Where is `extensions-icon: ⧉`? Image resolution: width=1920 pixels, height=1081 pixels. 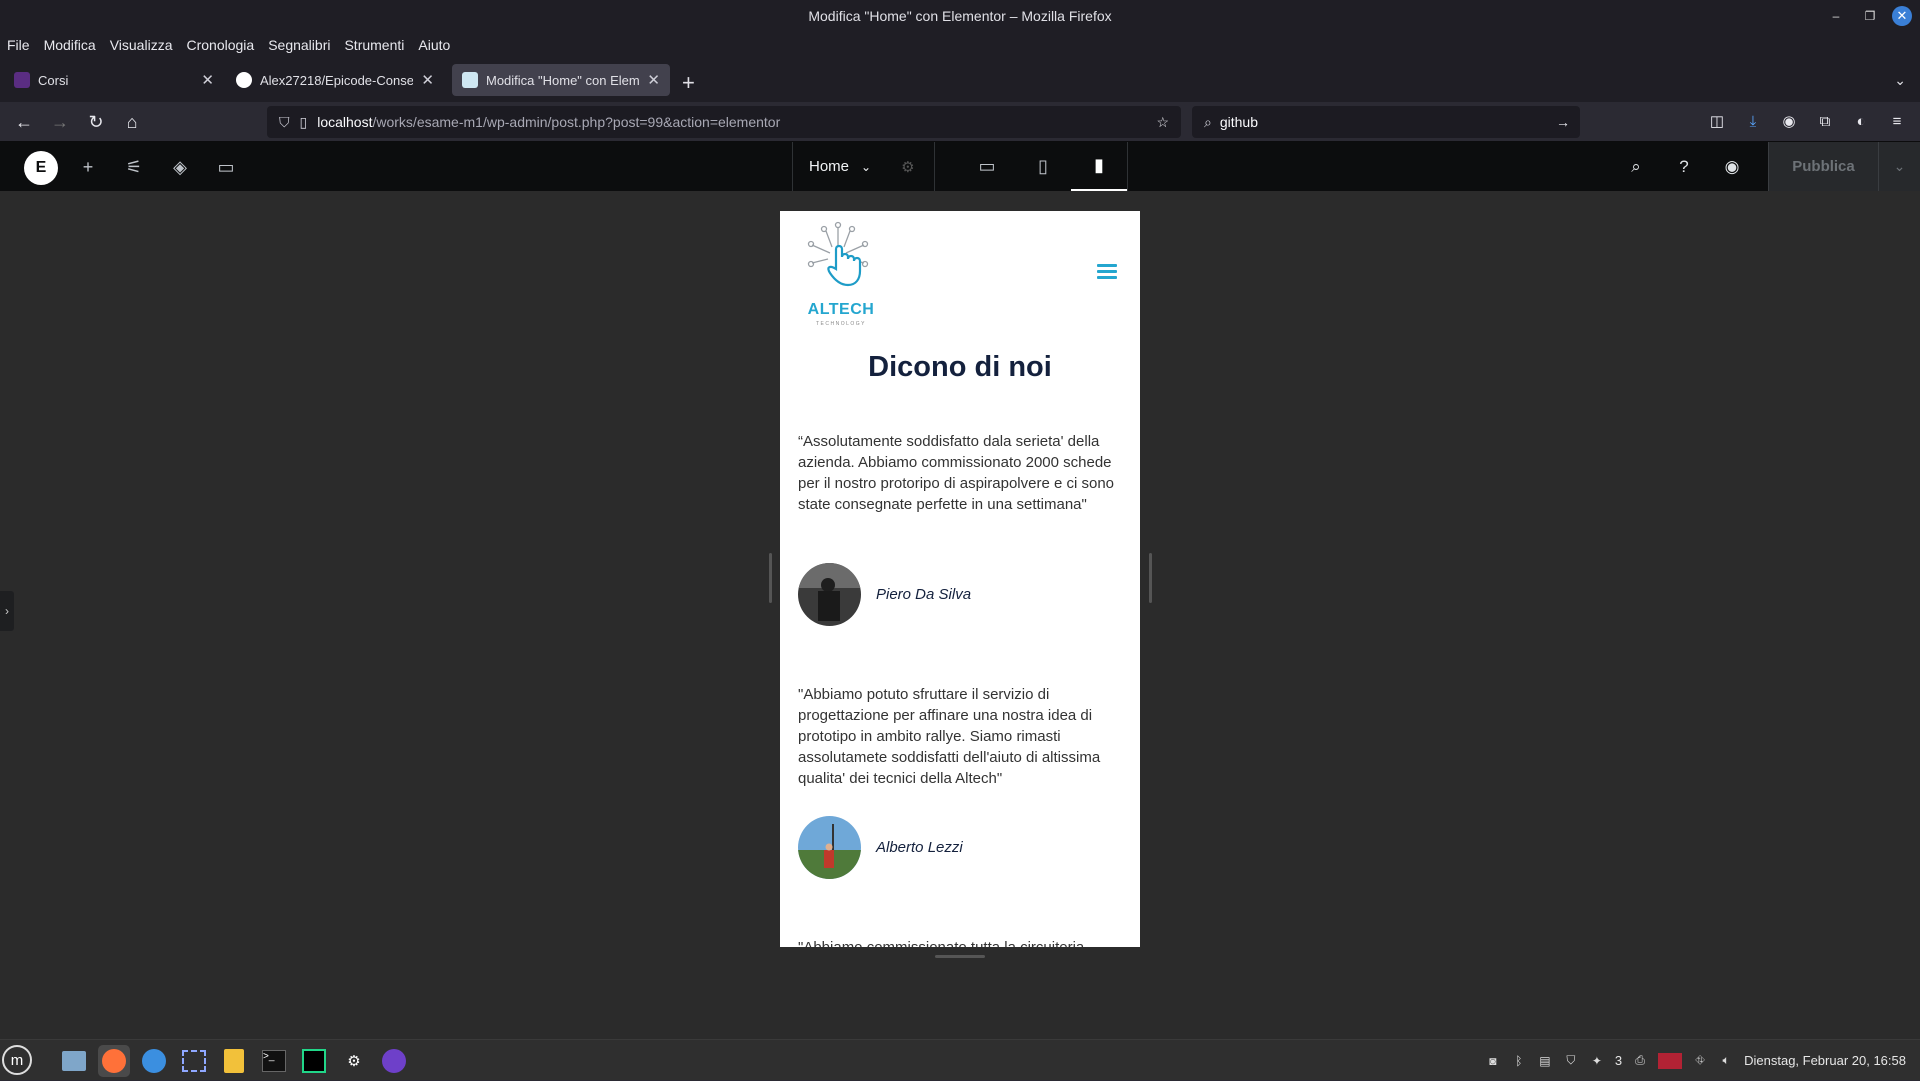
extensions-icon: ⧉ is located at coordinates (1825, 121).